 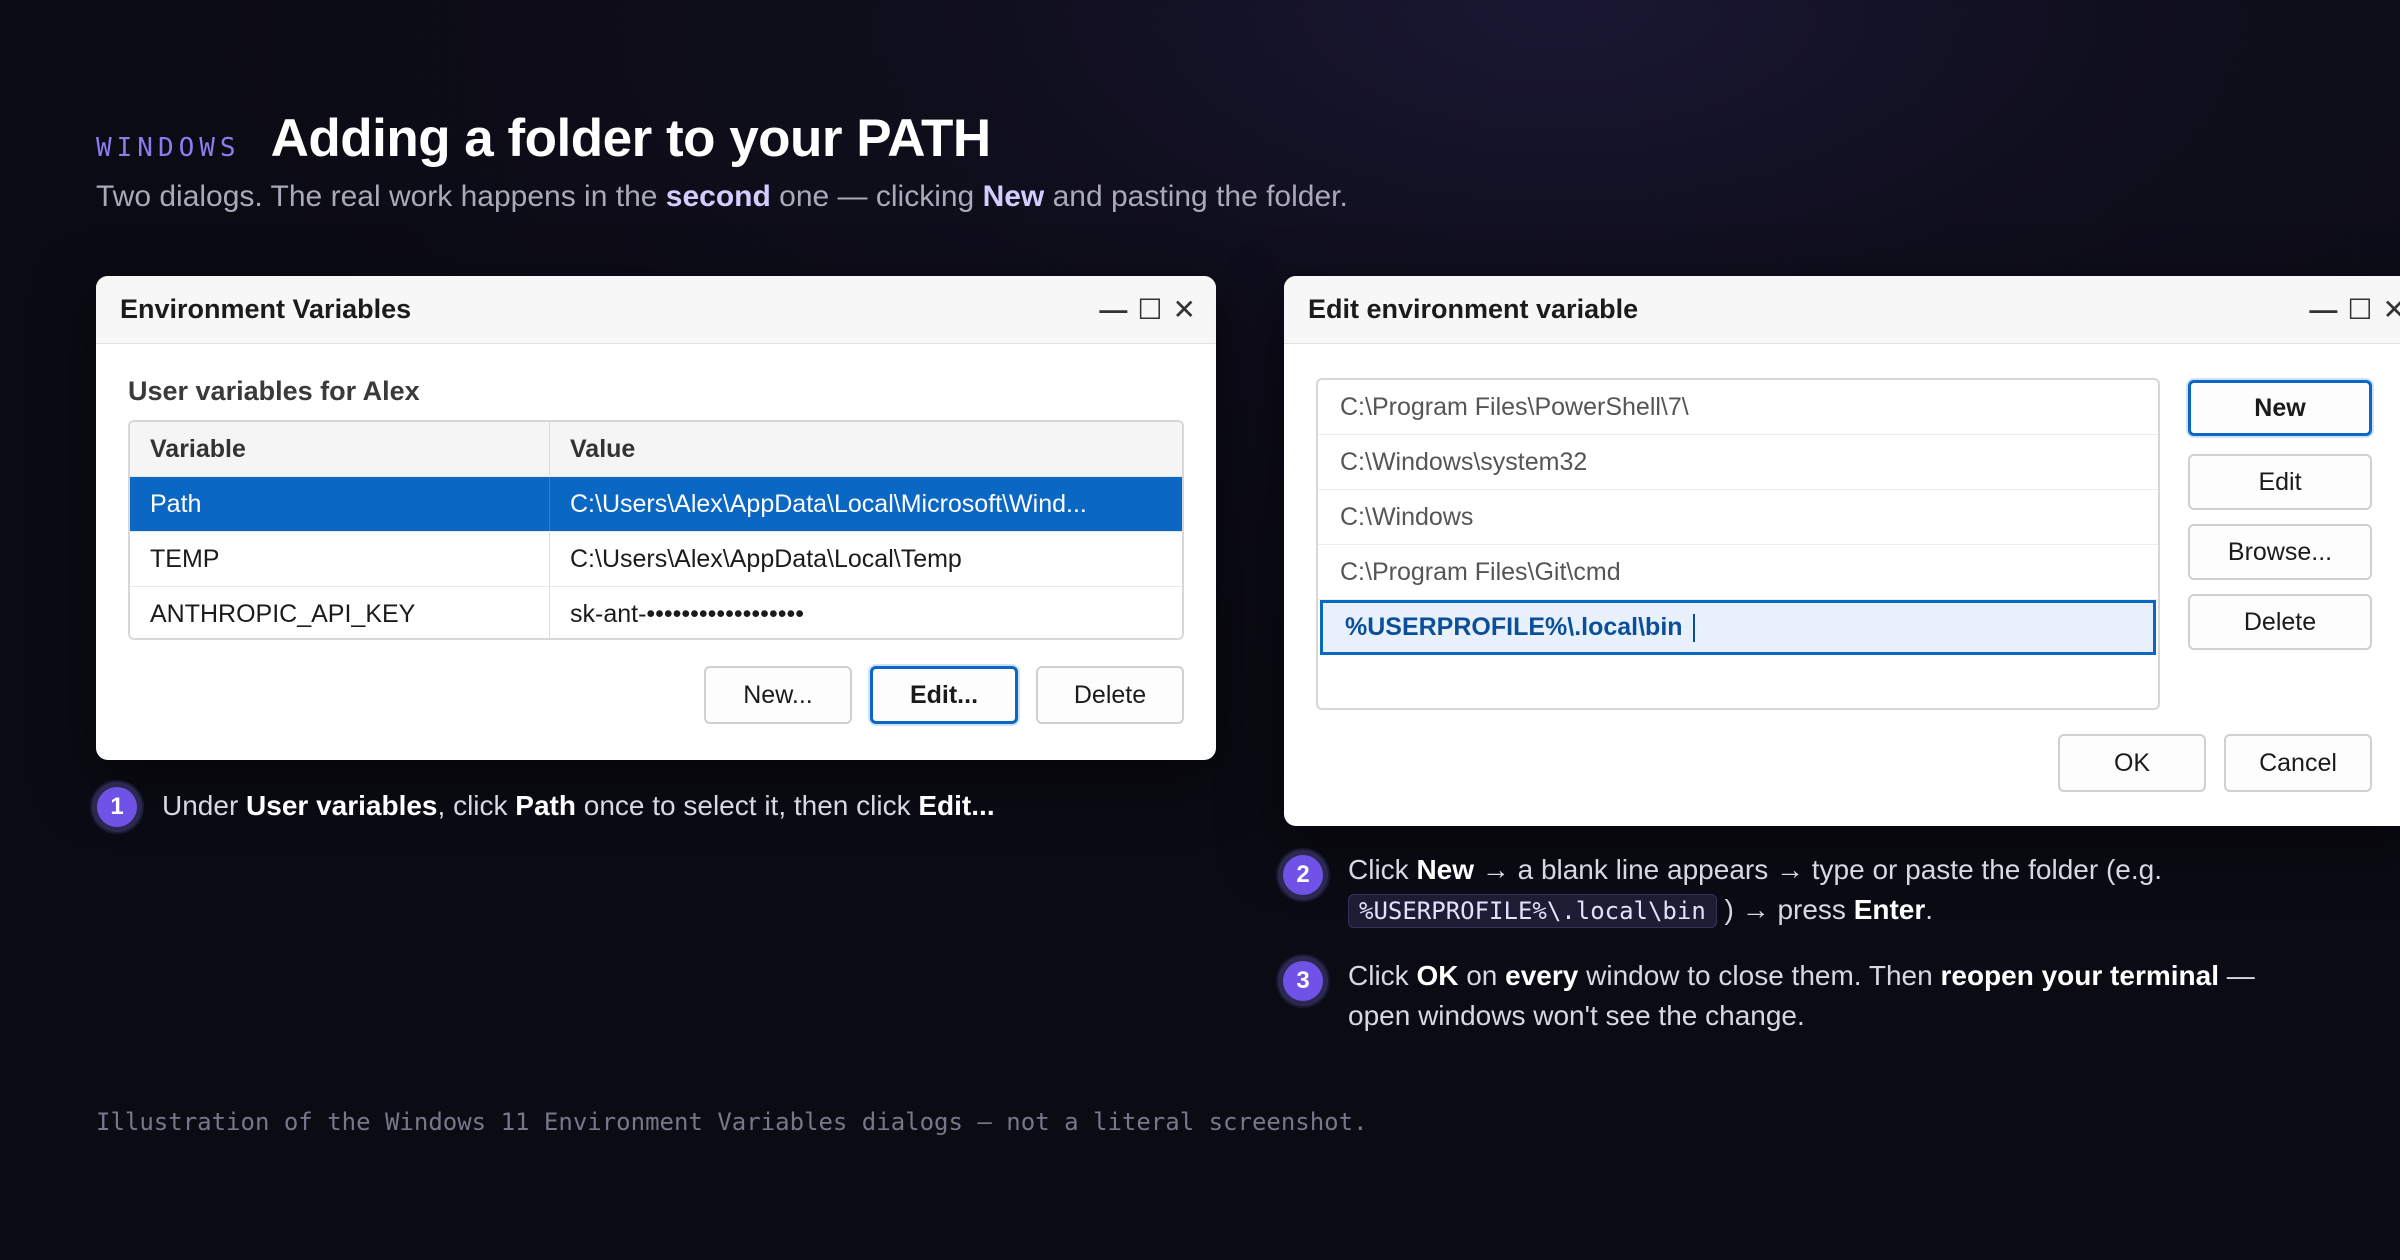 What do you see at coordinates (1196, 196) in the screenshot?
I see `subtitle-text: and pasting the folder.` at bounding box center [1196, 196].